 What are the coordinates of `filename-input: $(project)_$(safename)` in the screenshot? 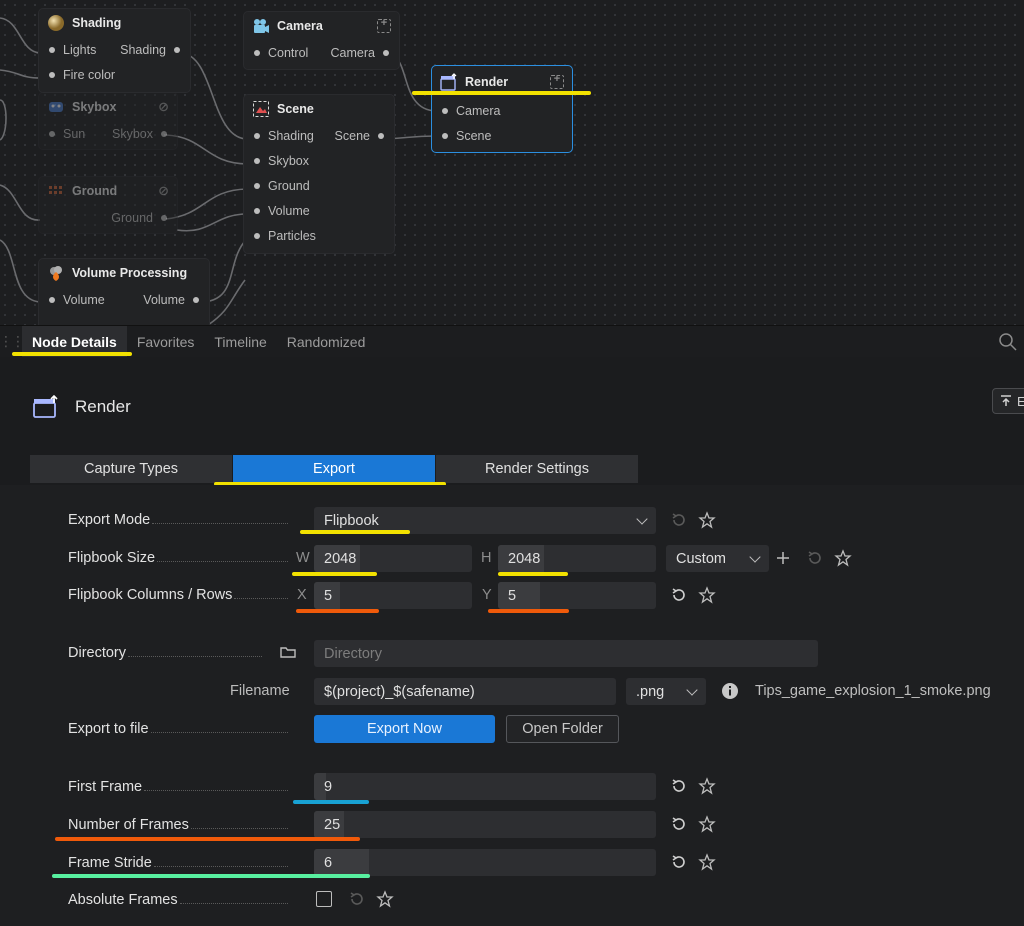 It's located at (465, 691).